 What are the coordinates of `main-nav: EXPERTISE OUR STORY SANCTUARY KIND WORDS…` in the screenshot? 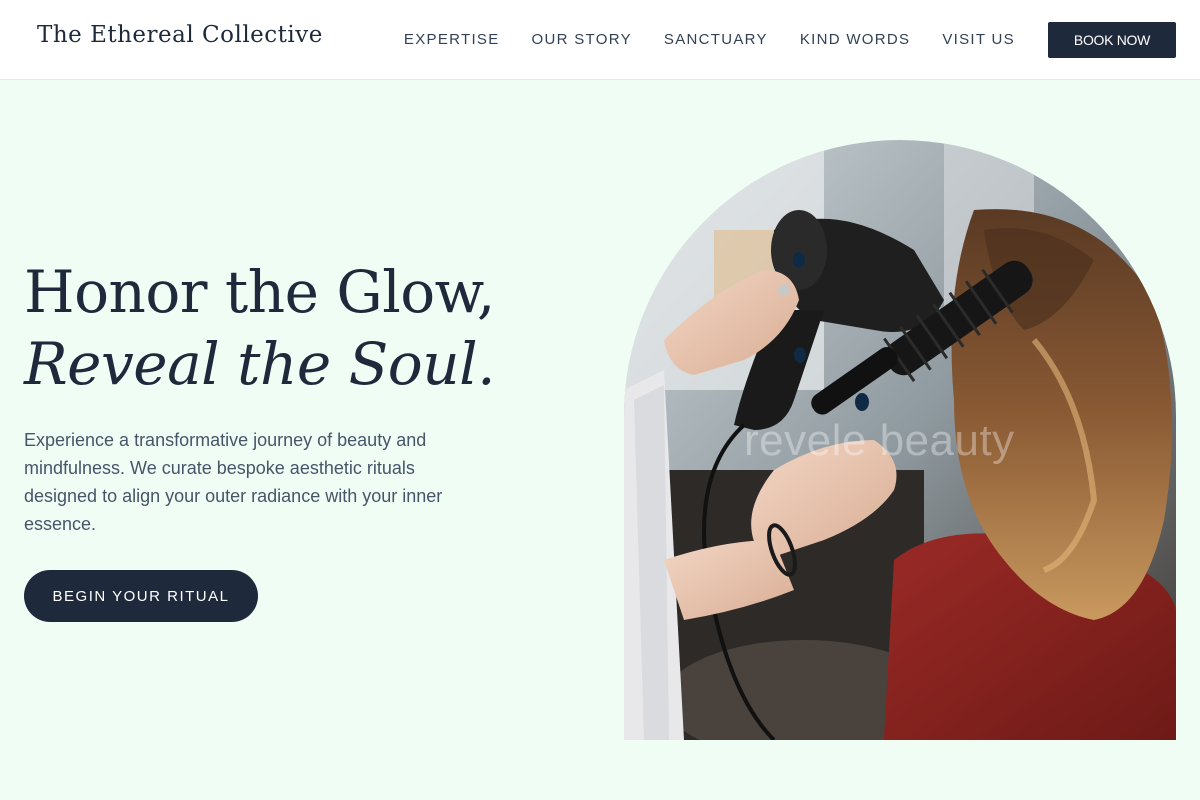 It's located at (709, 39).